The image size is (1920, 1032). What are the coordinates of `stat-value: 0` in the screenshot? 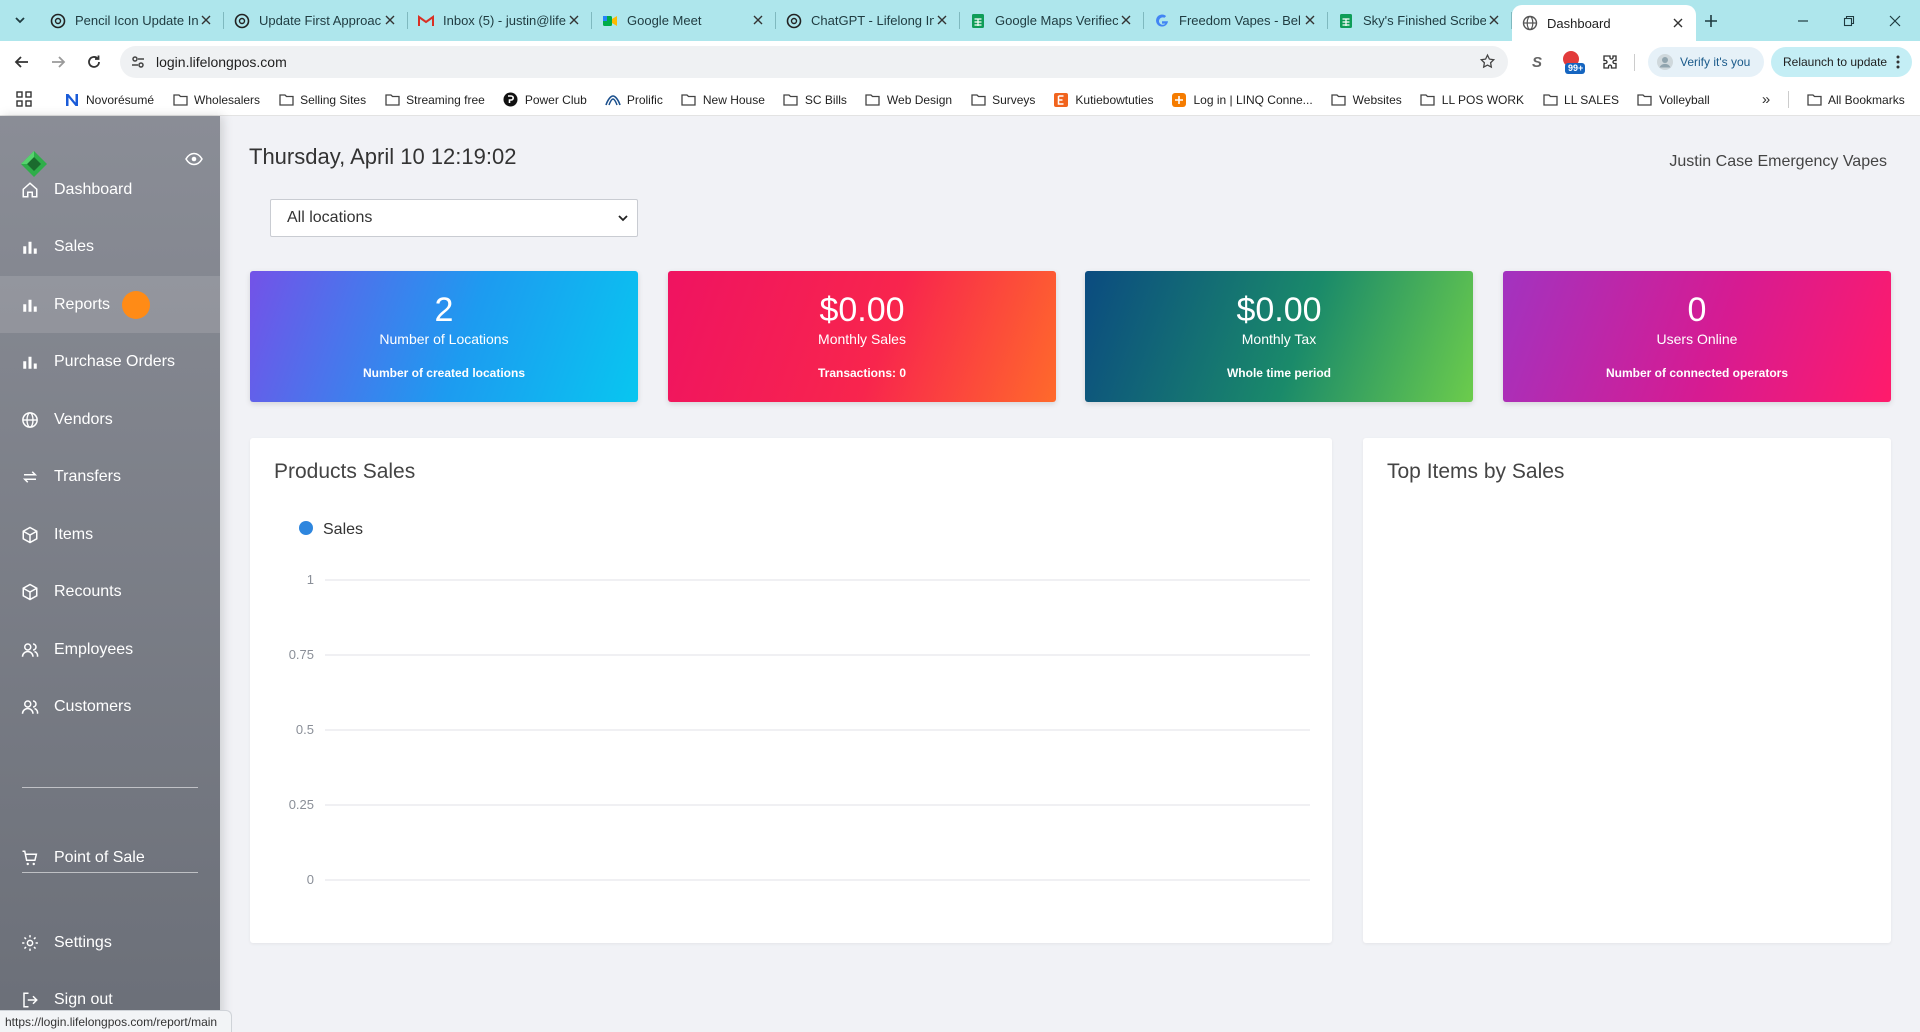 It's located at (1697, 310).